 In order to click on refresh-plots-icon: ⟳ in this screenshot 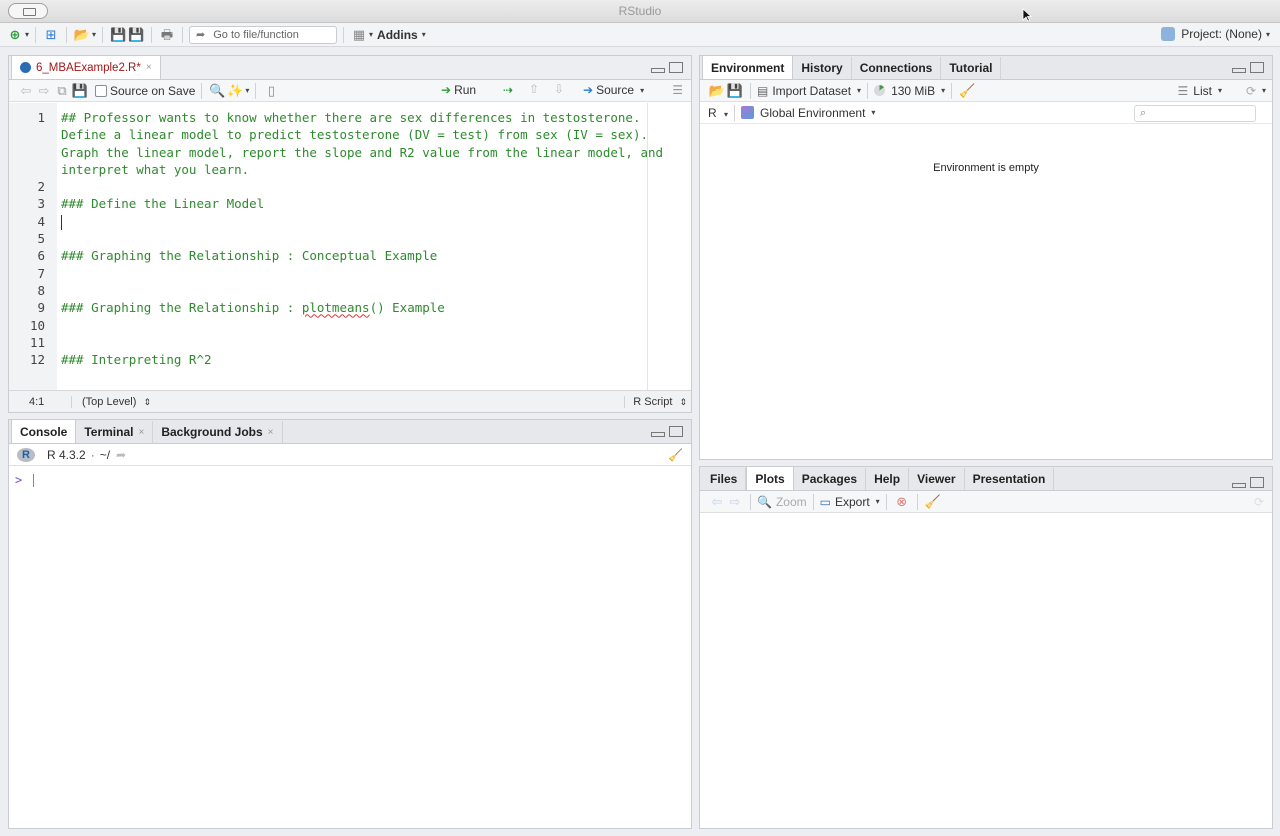, I will do `click(1259, 502)`.